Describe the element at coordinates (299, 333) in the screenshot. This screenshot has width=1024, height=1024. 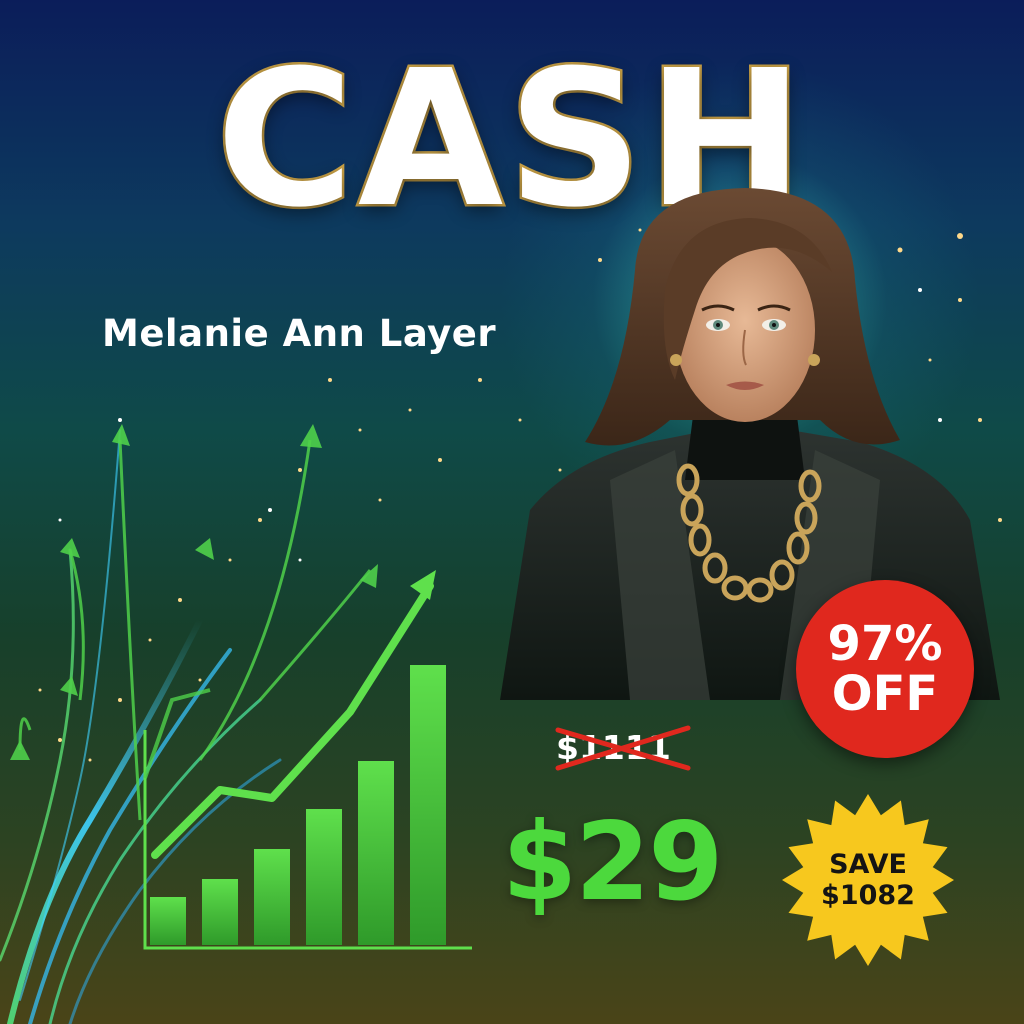
I see `author-name: Melanie Ann Layer` at that location.